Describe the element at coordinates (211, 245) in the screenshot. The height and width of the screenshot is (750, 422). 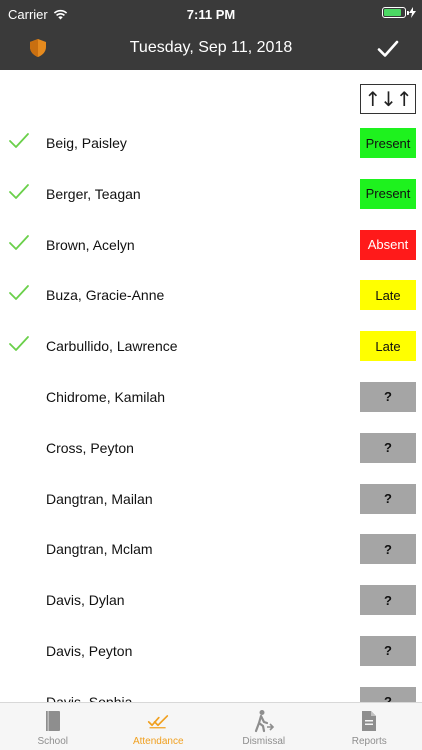
I see `student-row: Brown, Acelyn Absent` at that location.